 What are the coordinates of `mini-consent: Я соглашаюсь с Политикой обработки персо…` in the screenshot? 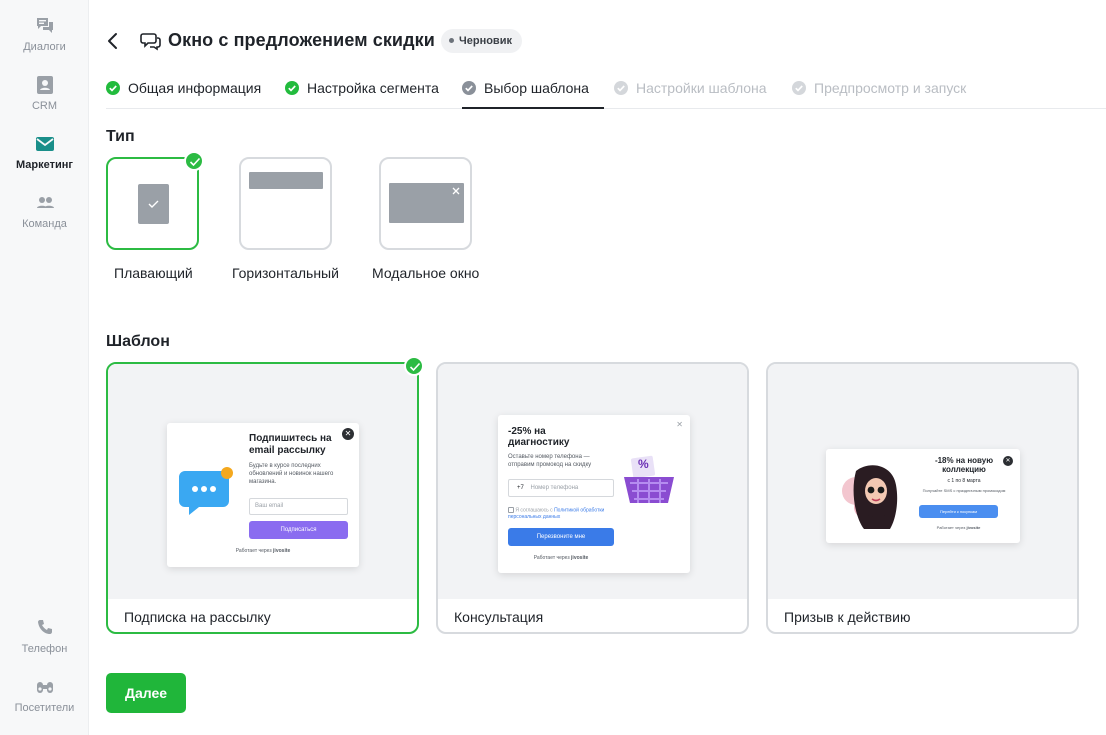 It's located at (568, 514).